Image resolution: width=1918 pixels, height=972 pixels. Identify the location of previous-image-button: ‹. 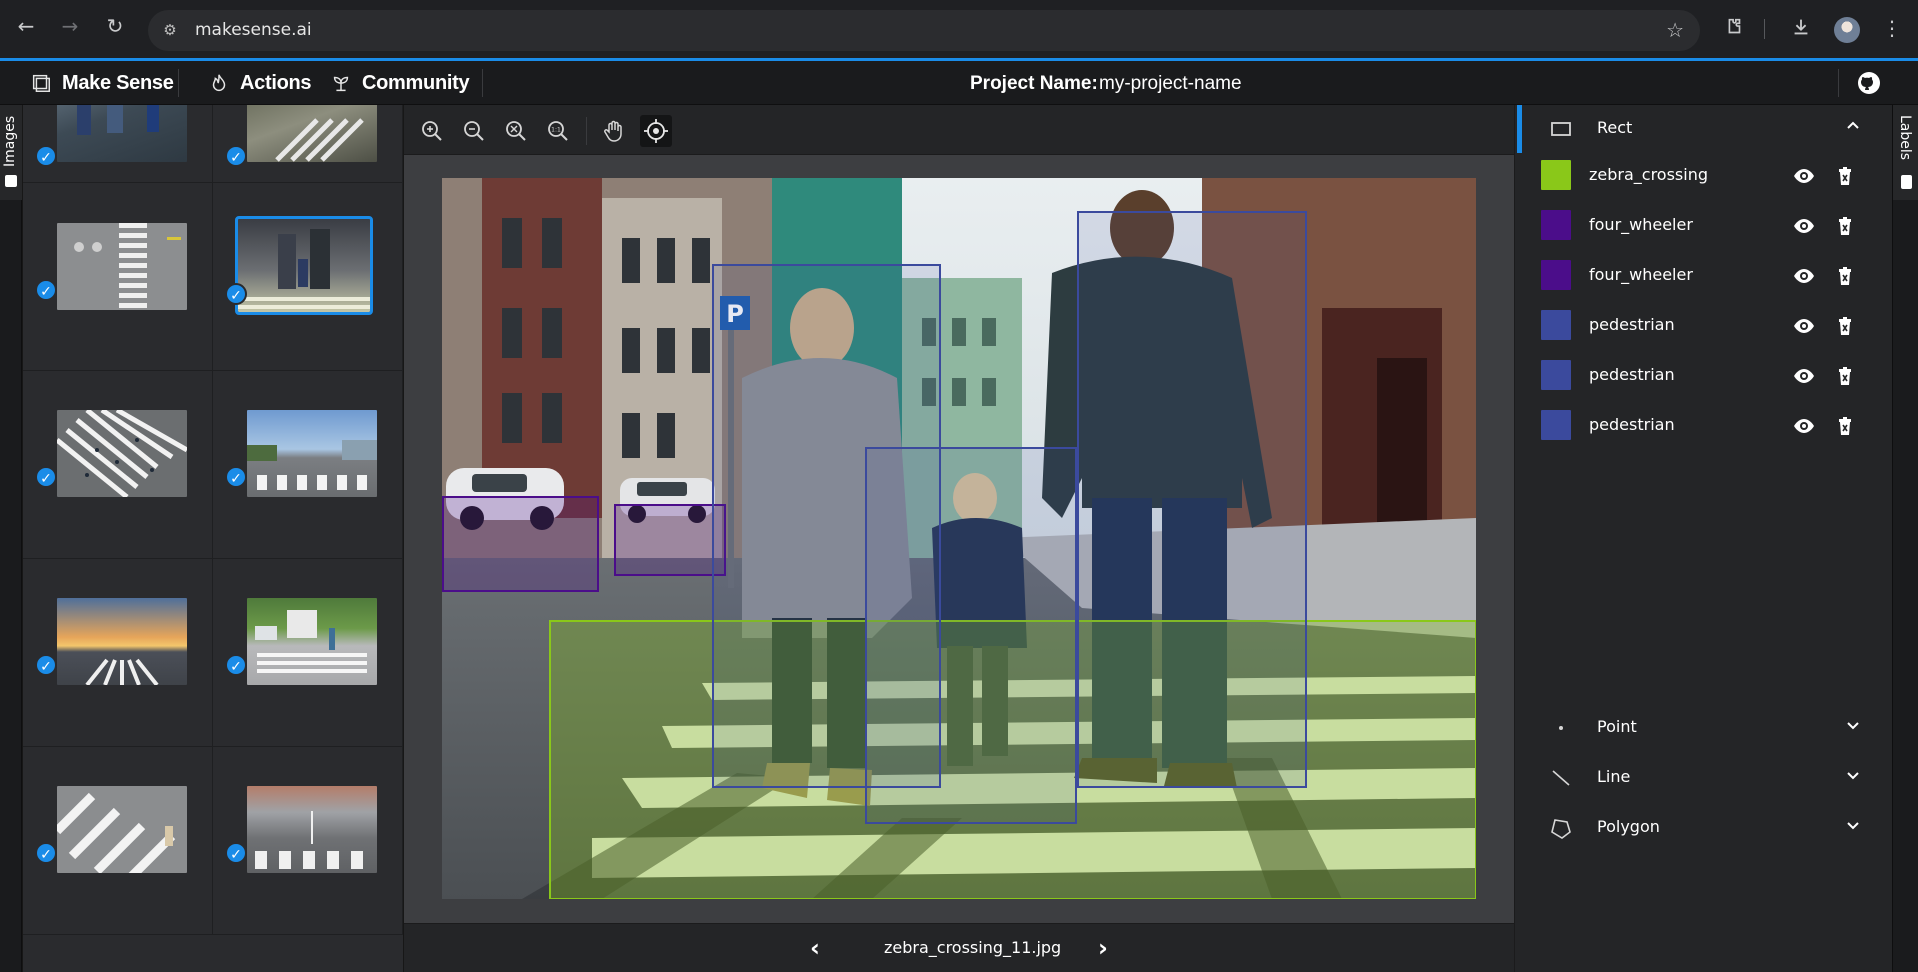
(815, 948).